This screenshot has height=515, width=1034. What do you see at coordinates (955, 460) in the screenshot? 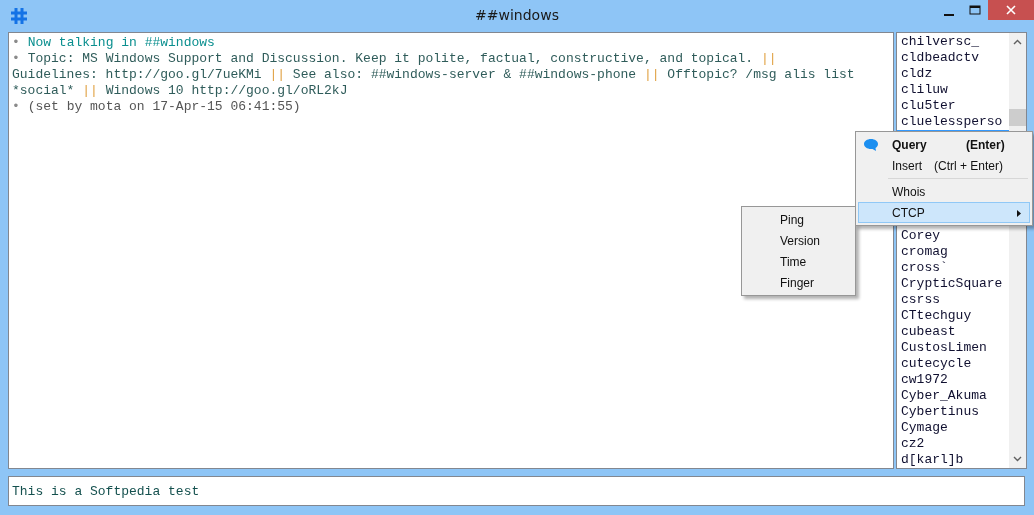
I see `nickname: d[karl]b` at bounding box center [955, 460].